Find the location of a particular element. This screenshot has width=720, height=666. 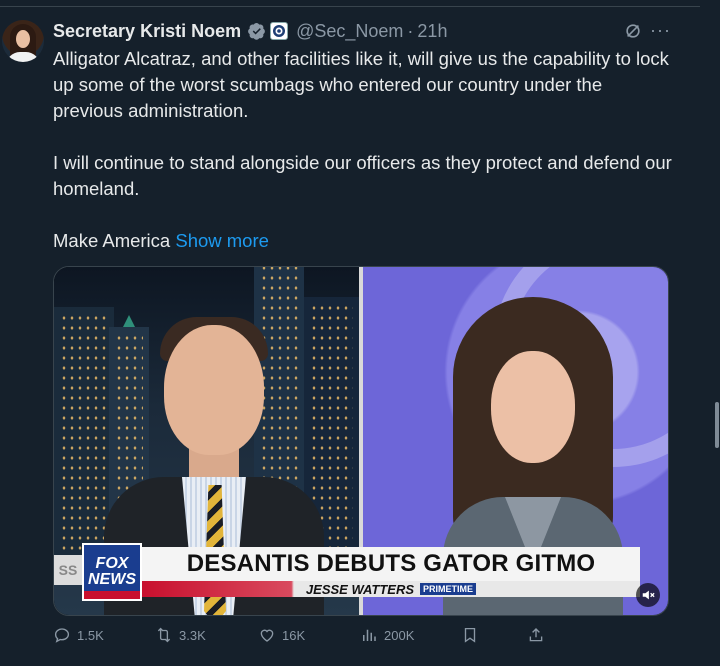

repost-count: 3.3K is located at coordinates (192, 635).